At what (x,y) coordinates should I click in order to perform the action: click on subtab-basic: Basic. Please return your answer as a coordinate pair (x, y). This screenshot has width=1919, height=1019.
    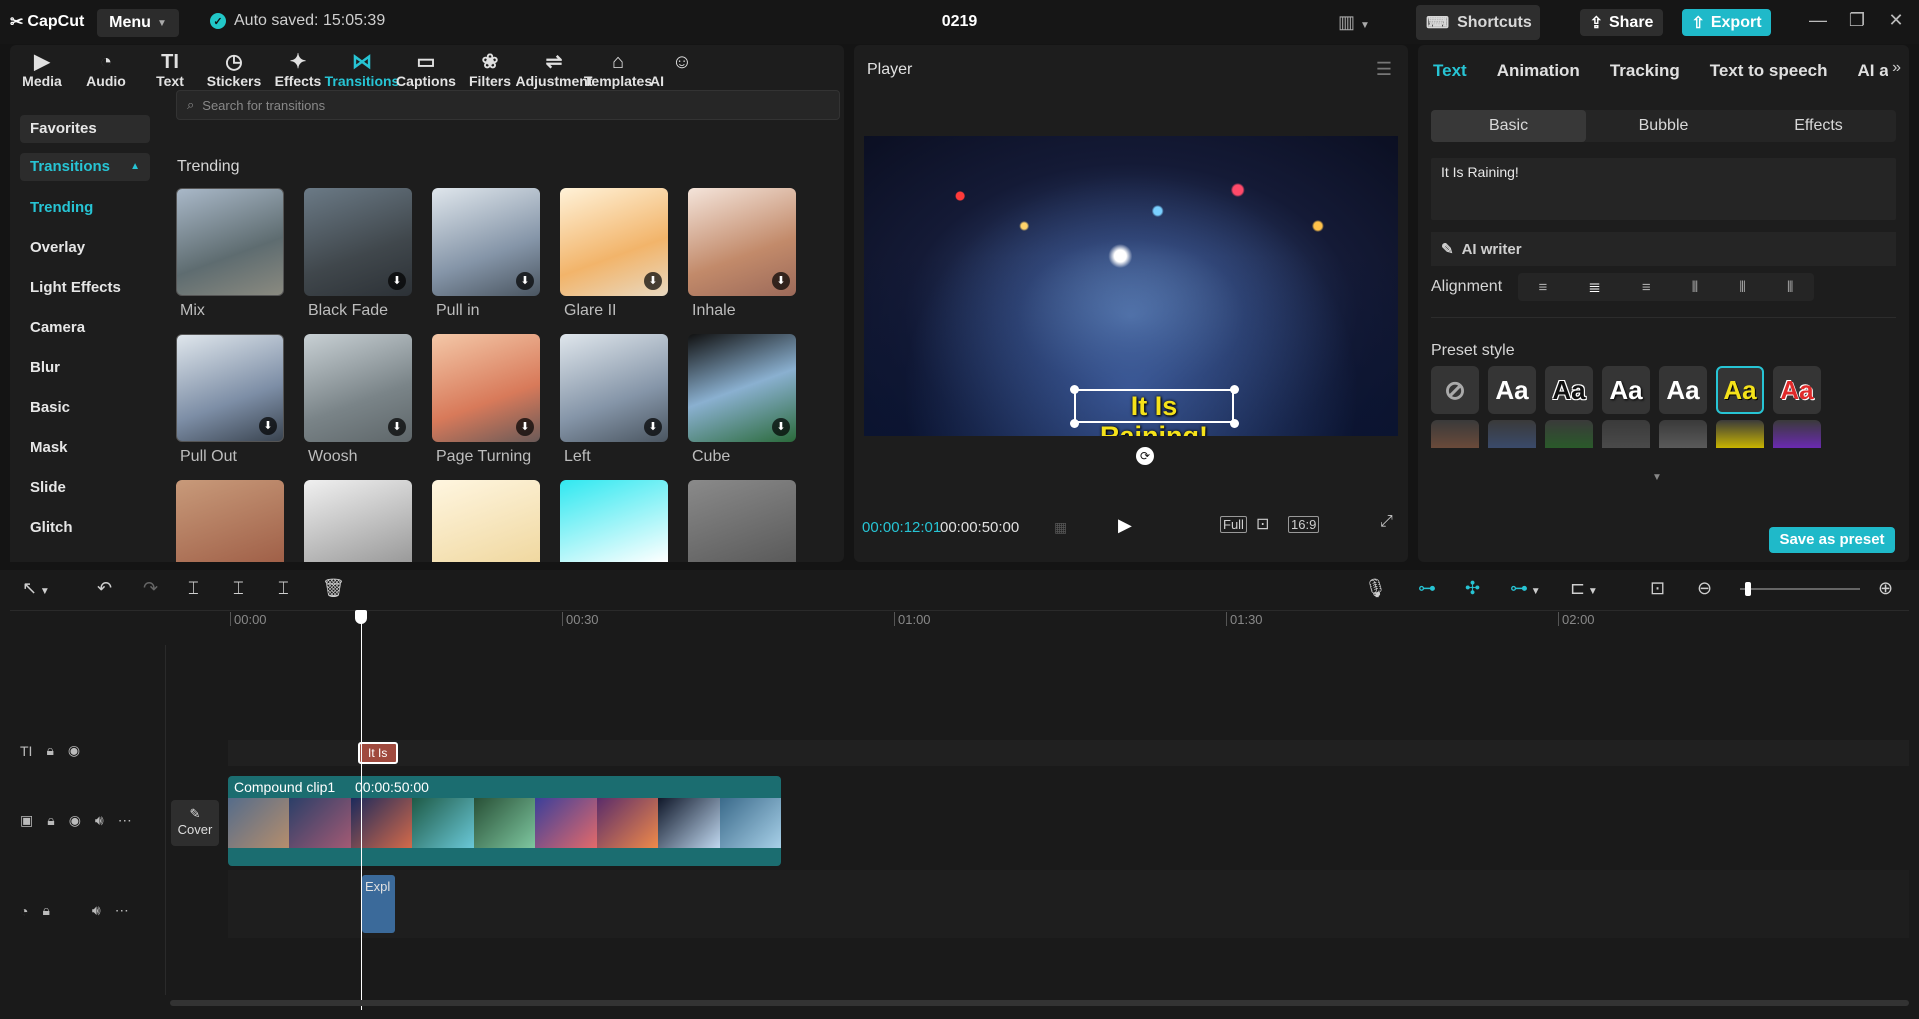
    Looking at the image, I should click on (1508, 126).